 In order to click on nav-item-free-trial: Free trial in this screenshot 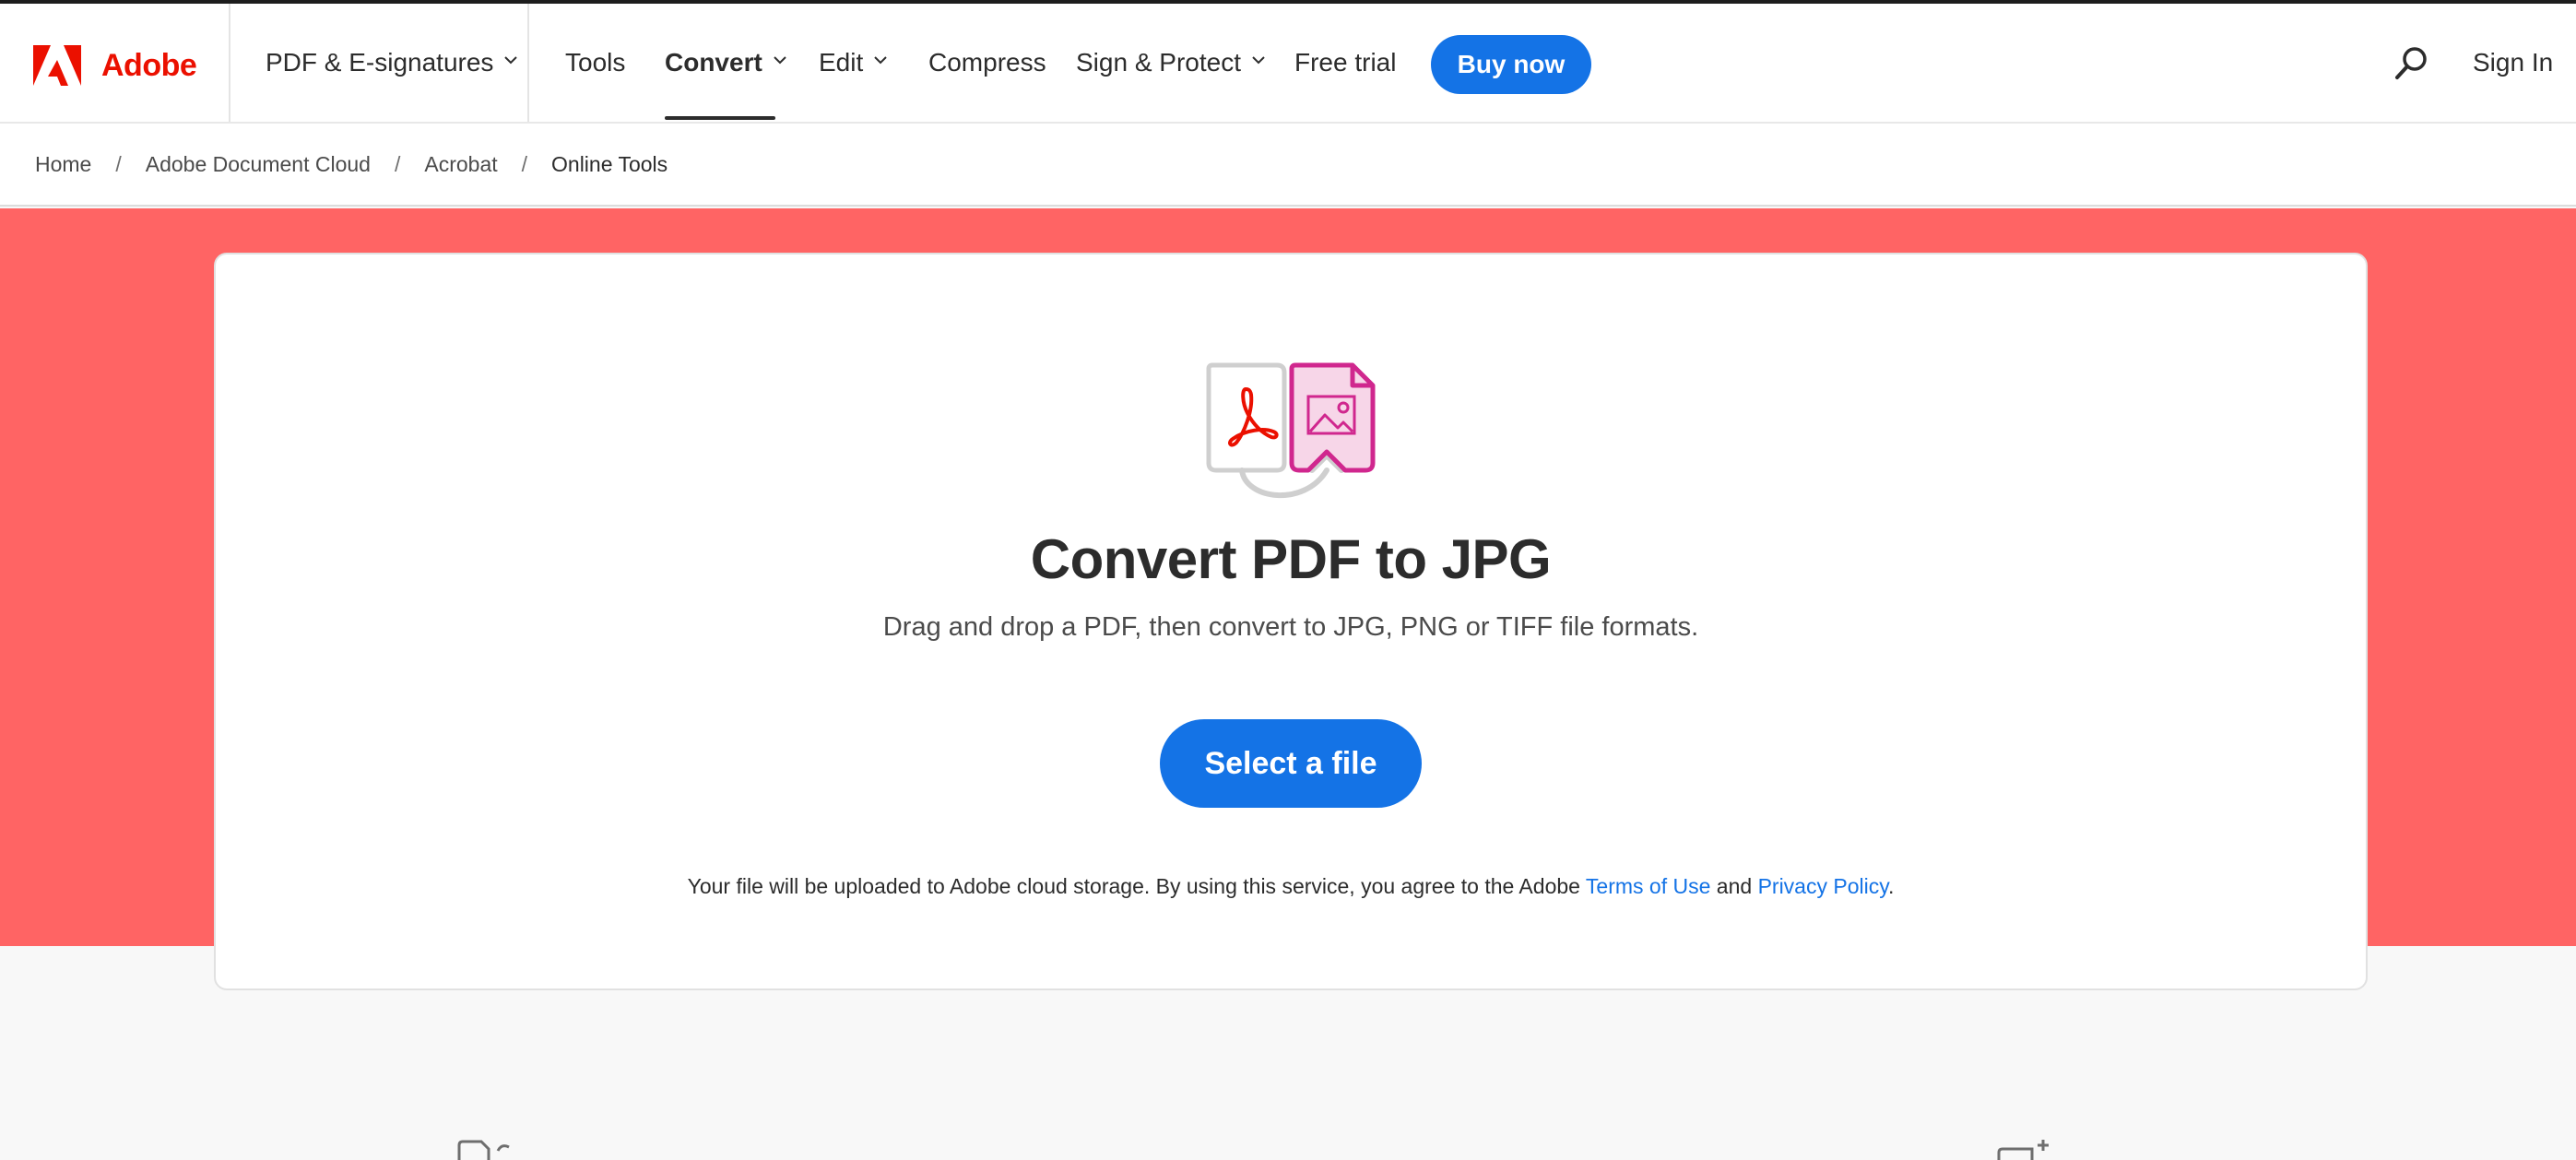, I will do `click(1345, 63)`.